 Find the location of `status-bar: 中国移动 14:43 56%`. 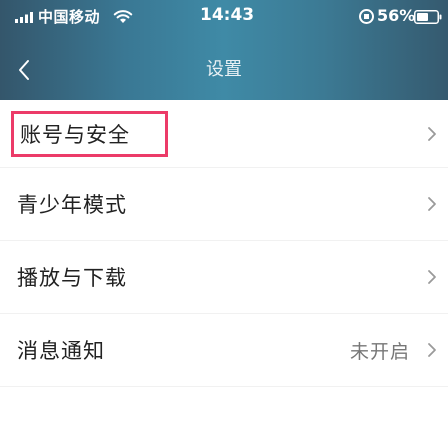

status-bar: 中国移动 14:43 56% is located at coordinates (224, 17).